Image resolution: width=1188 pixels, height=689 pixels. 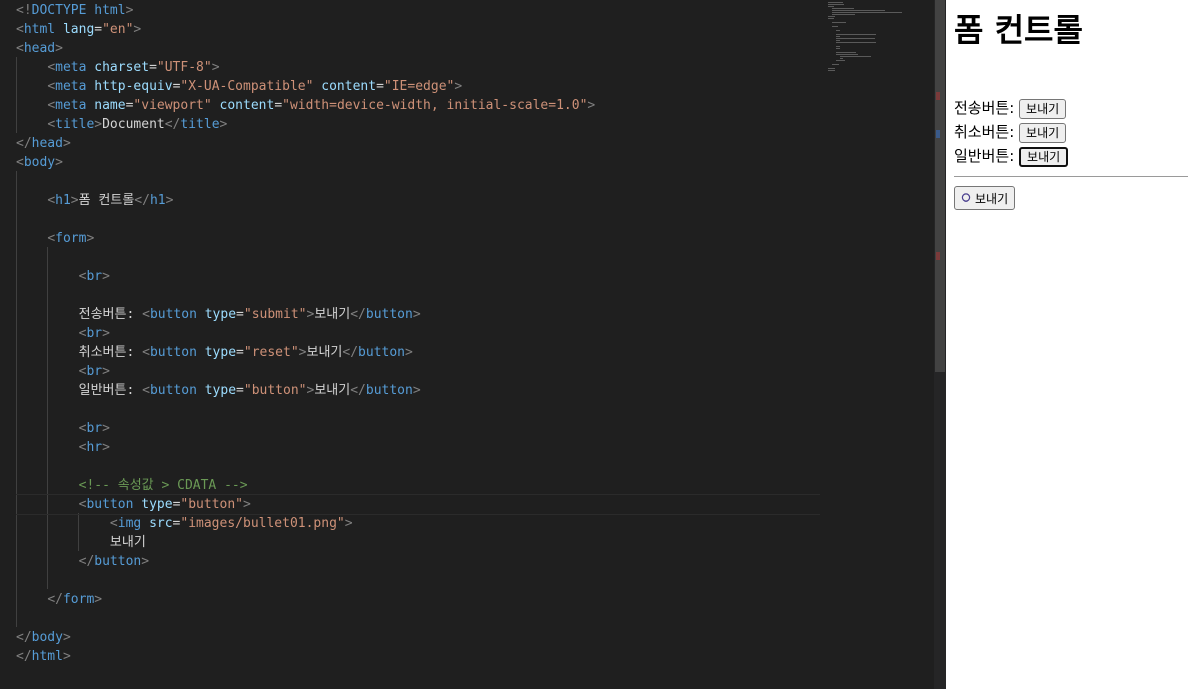 I want to click on code-line: <meta charset="UTF-8">, so click(x=118, y=67).